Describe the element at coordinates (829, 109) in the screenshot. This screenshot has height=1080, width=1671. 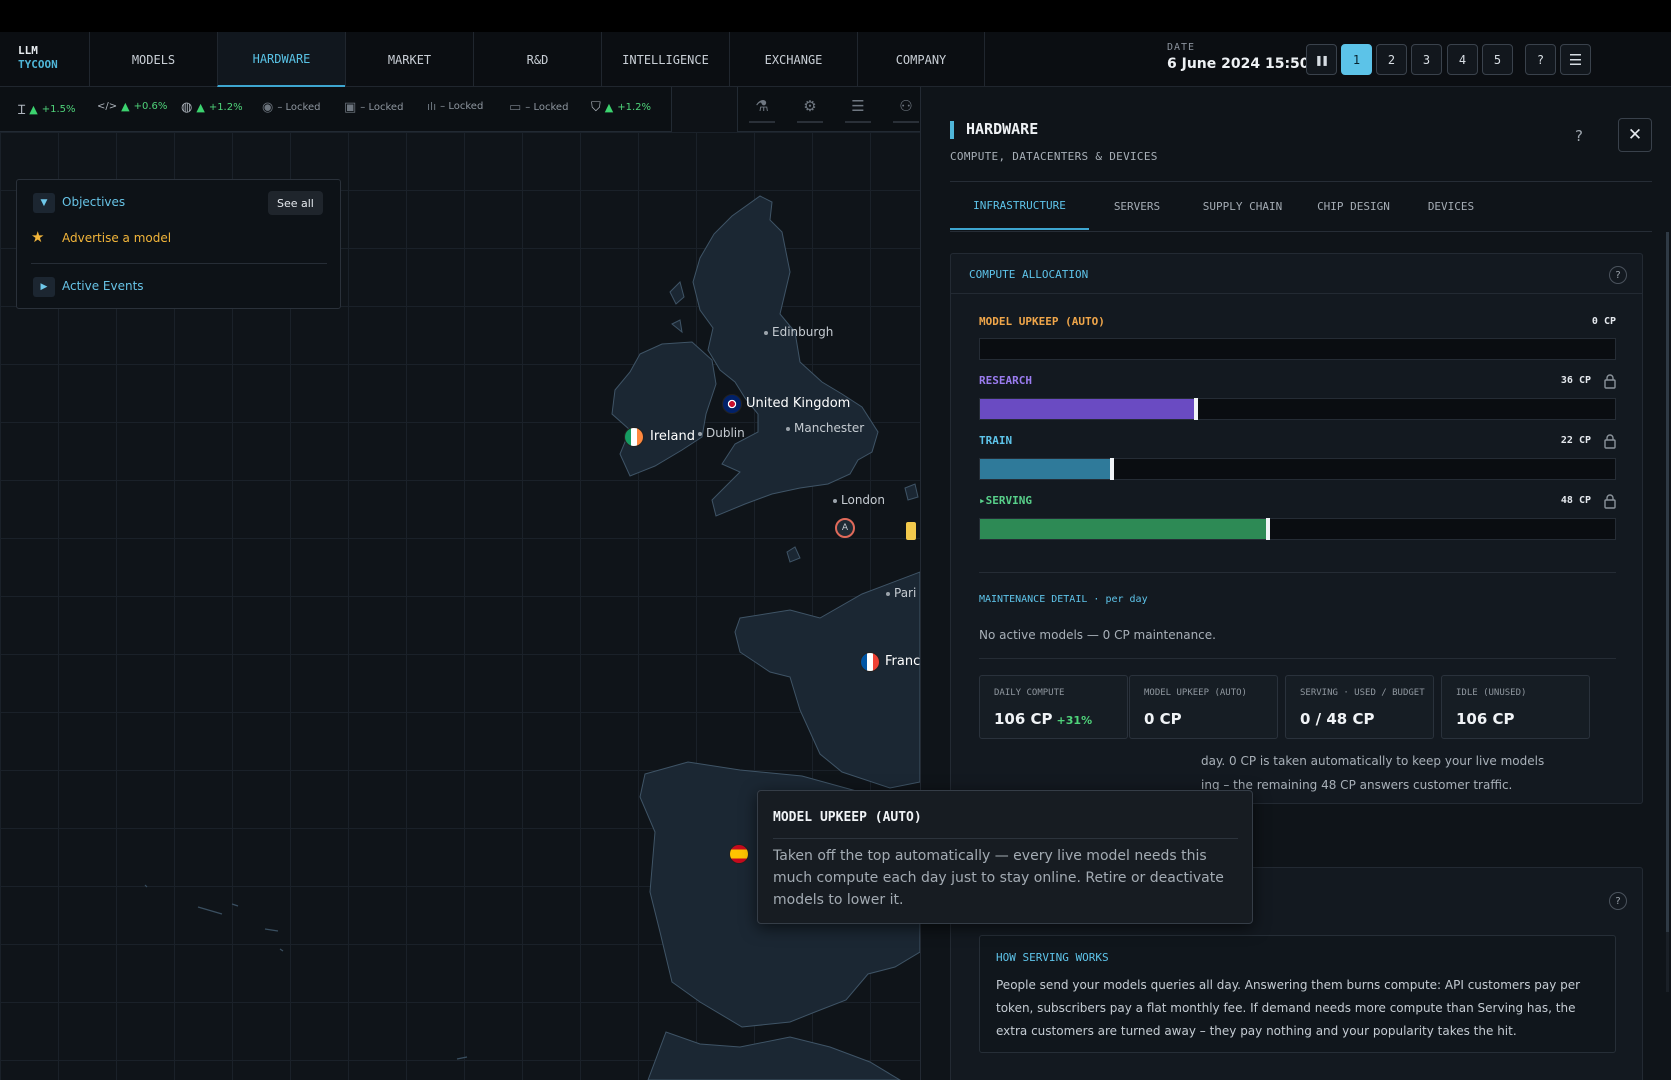
I see `map-tools: ⚗ ⚙ ☰ ⚇` at that location.